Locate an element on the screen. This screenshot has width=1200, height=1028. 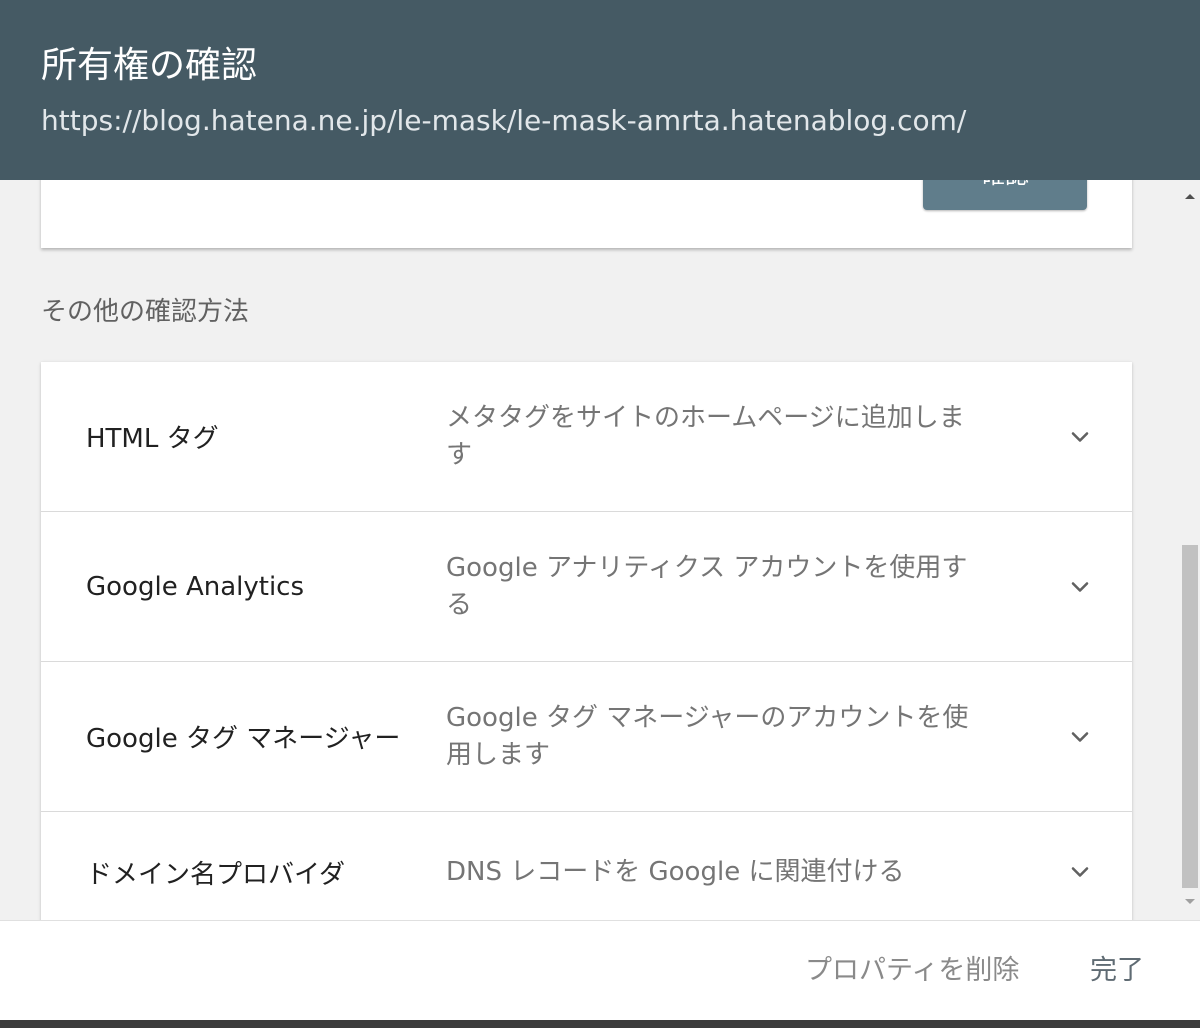
method-name: Google タグ マネージャー is located at coordinates (243, 739).